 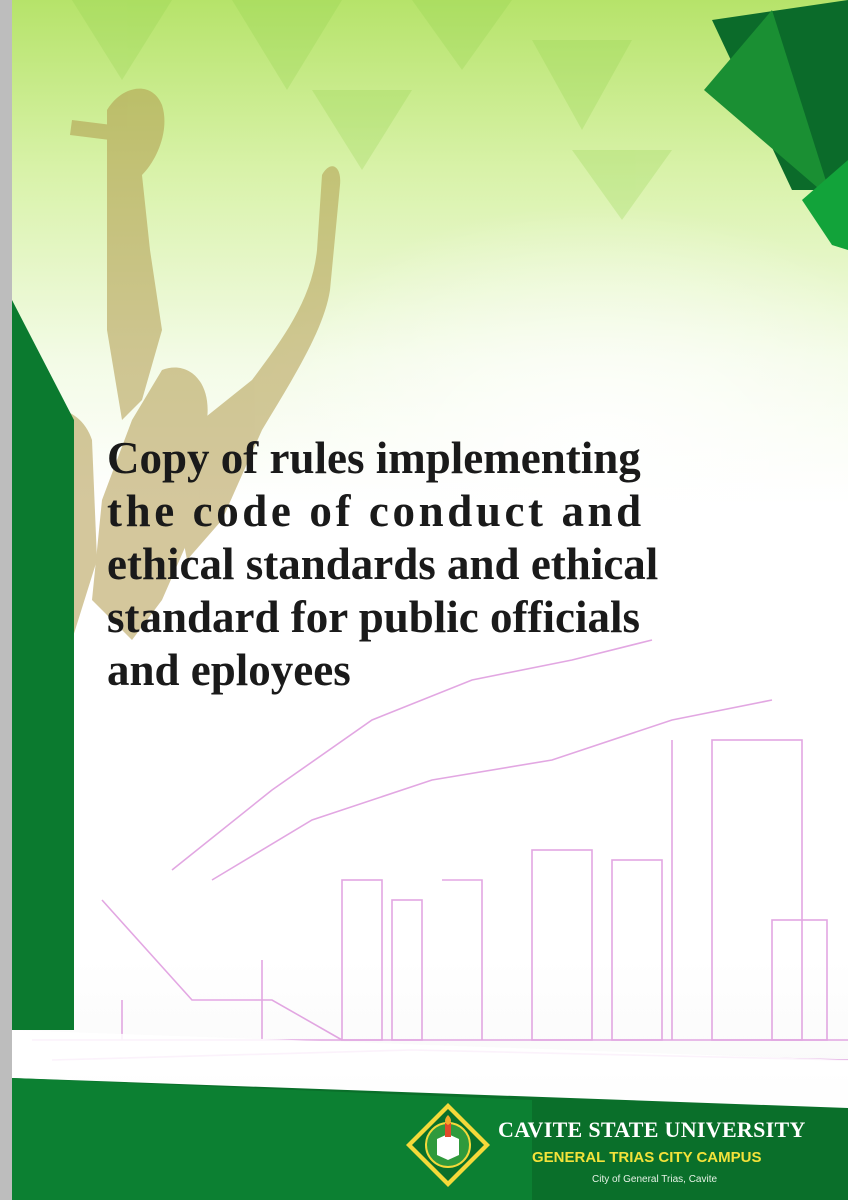 I want to click on title-line: and eployees, so click(x=229, y=670).